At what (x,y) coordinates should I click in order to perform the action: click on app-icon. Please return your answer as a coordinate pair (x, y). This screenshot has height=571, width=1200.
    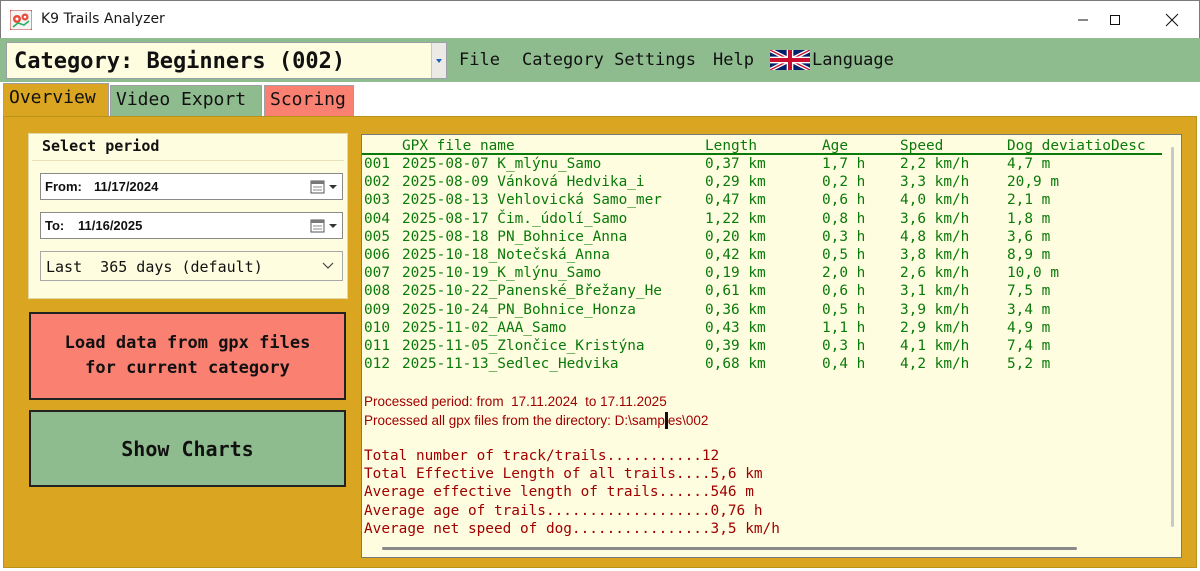
    Looking at the image, I should click on (21, 20).